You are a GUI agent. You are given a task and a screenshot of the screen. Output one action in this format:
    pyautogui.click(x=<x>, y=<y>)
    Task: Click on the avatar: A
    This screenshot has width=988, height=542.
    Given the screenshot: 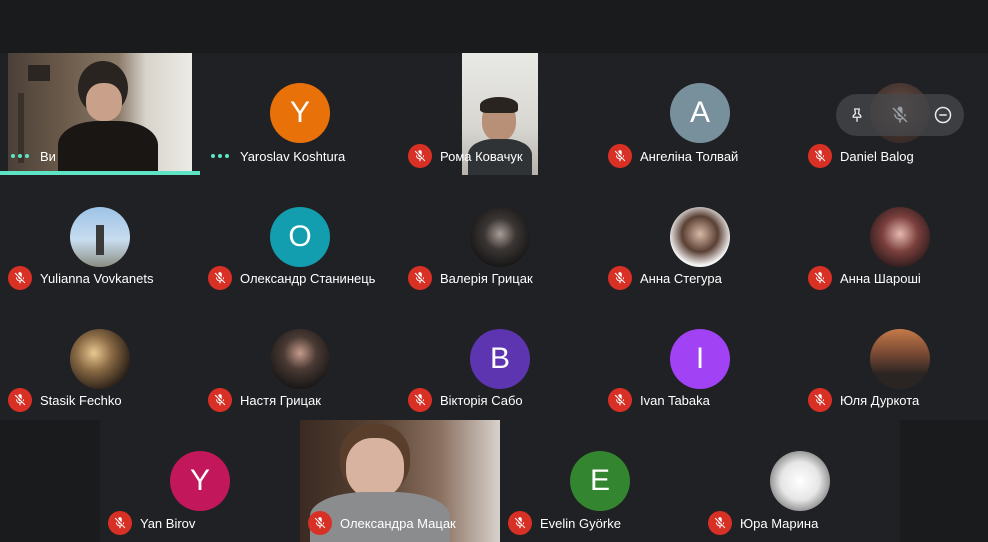 What is the action you would take?
    pyautogui.click(x=700, y=113)
    